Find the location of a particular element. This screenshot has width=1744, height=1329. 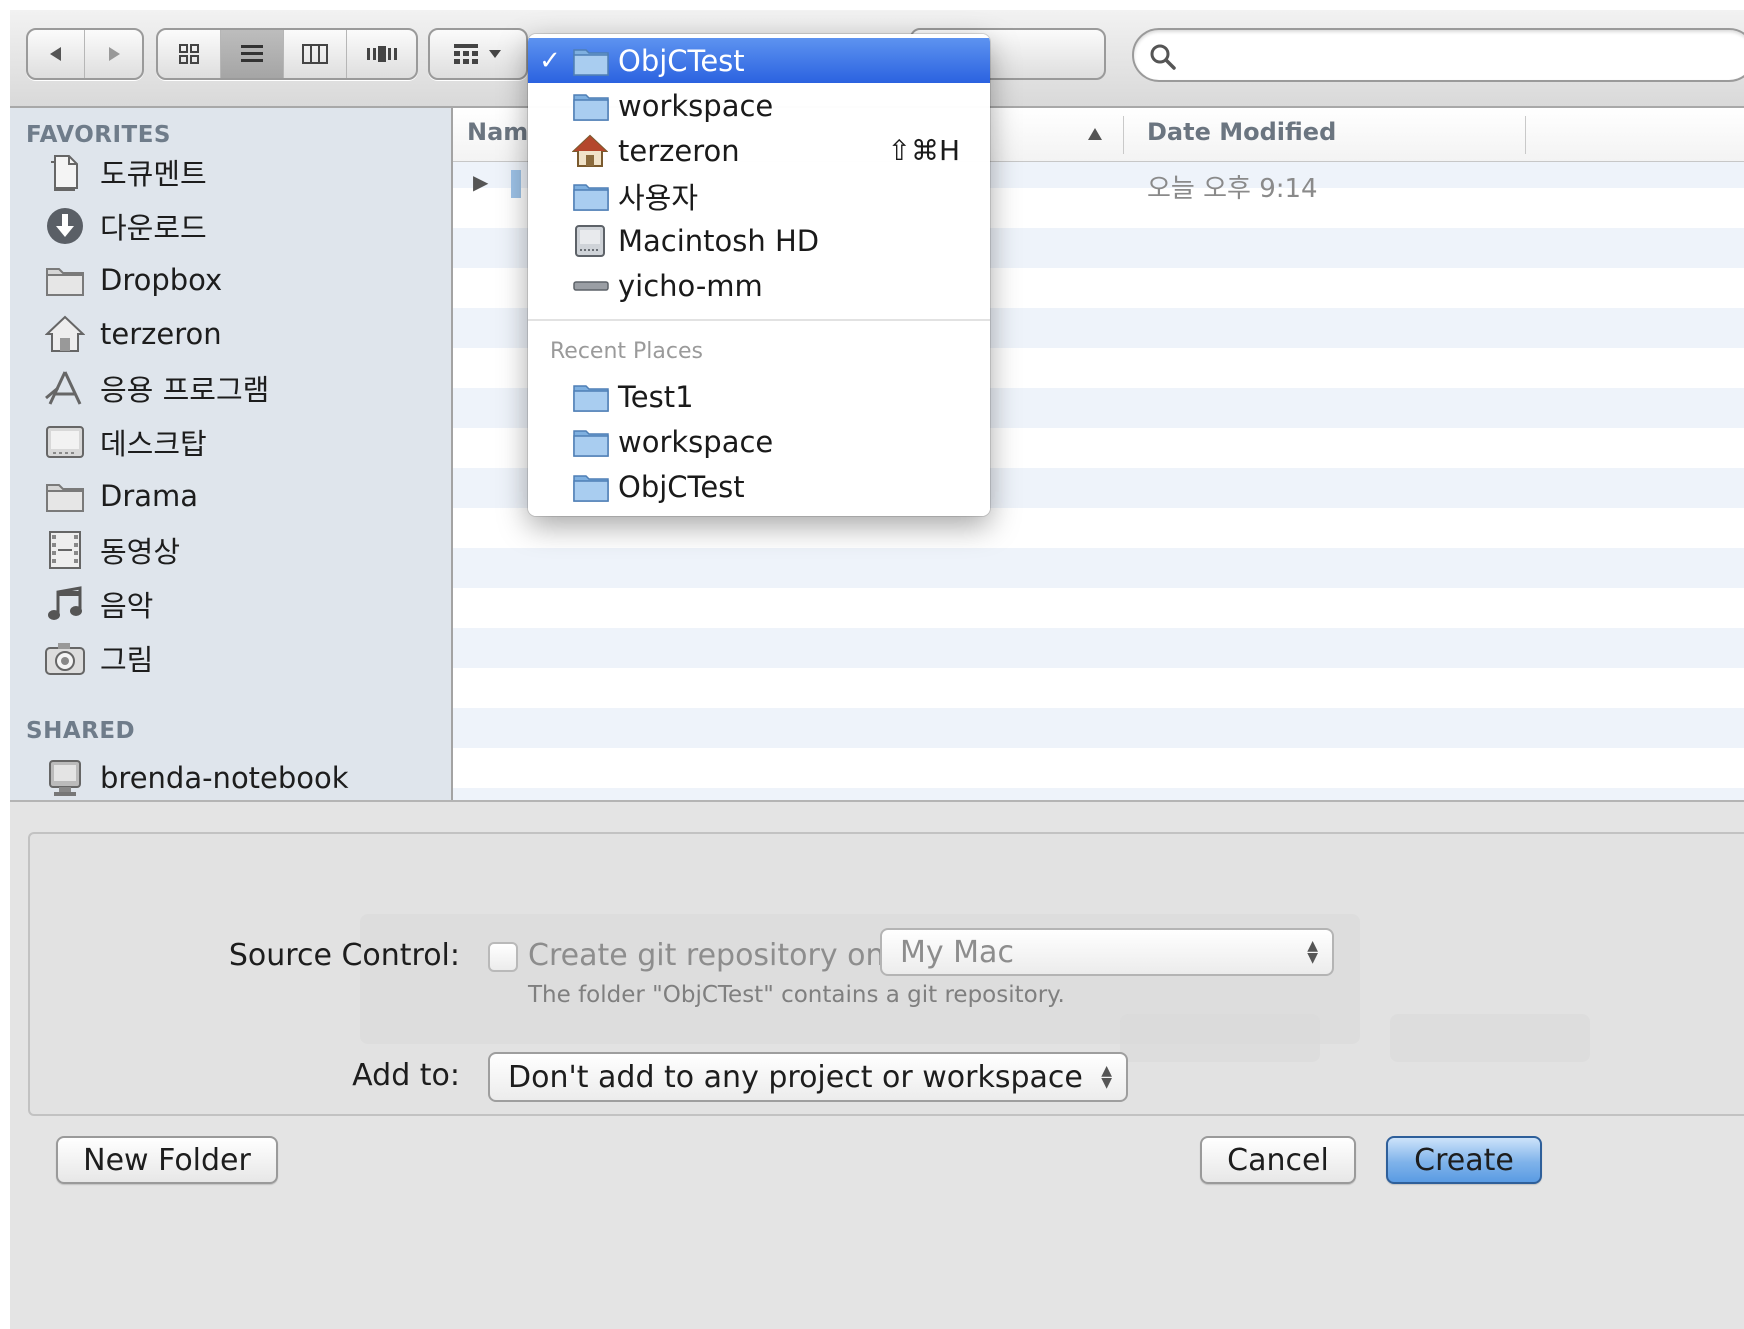

view-mode-control is located at coordinates (287, 54).